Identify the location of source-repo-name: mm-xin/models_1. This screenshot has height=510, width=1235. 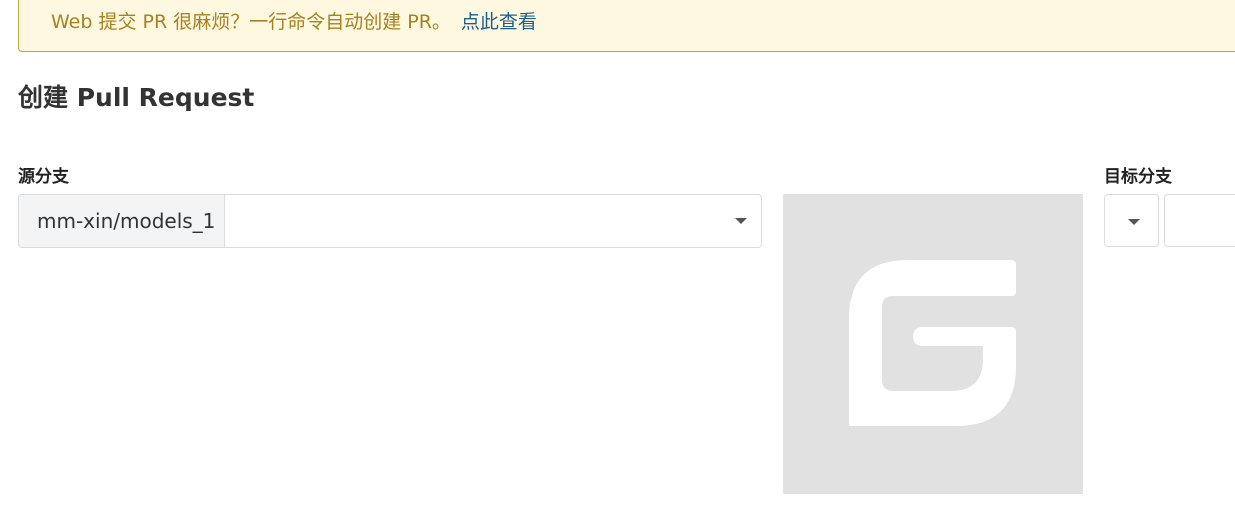
(122, 221).